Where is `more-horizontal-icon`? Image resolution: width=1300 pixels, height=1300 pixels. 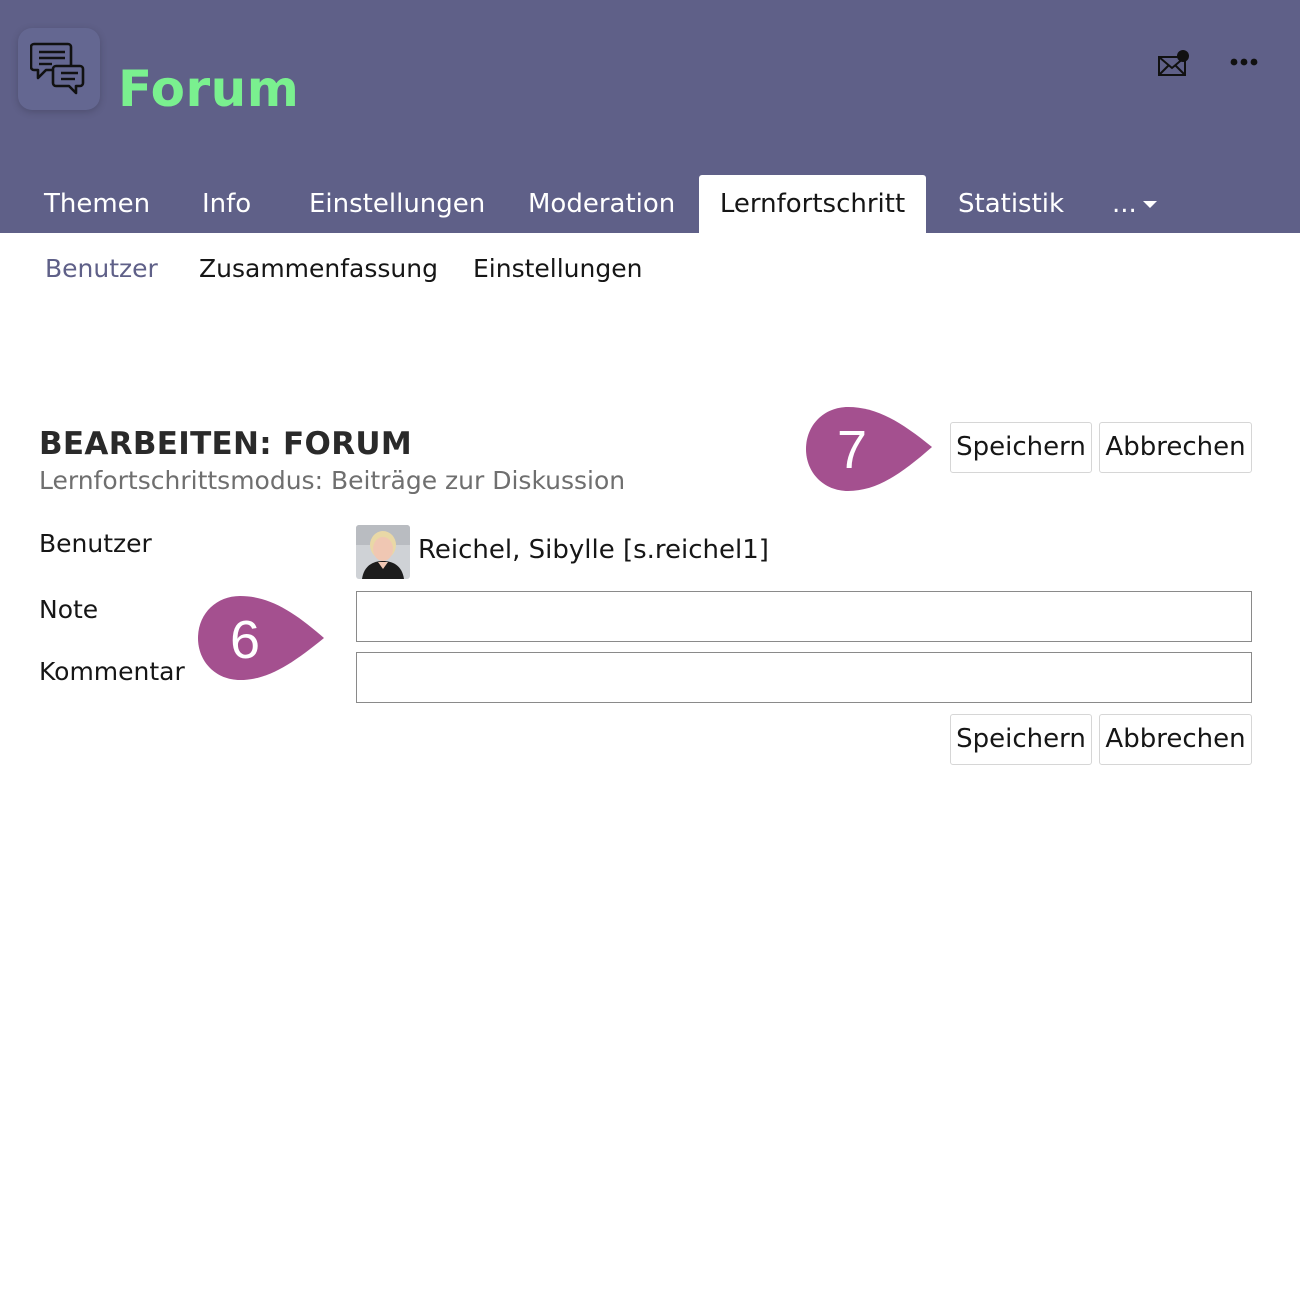 more-horizontal-icon is located at coordinates (1244, 62).